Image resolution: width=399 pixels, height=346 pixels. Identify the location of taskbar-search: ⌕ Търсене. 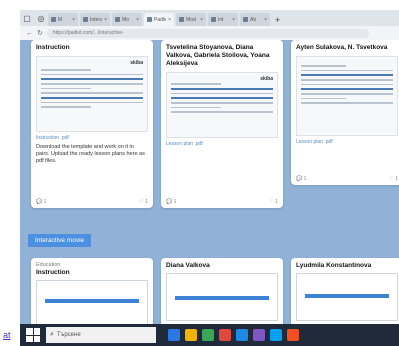
(101, 335).